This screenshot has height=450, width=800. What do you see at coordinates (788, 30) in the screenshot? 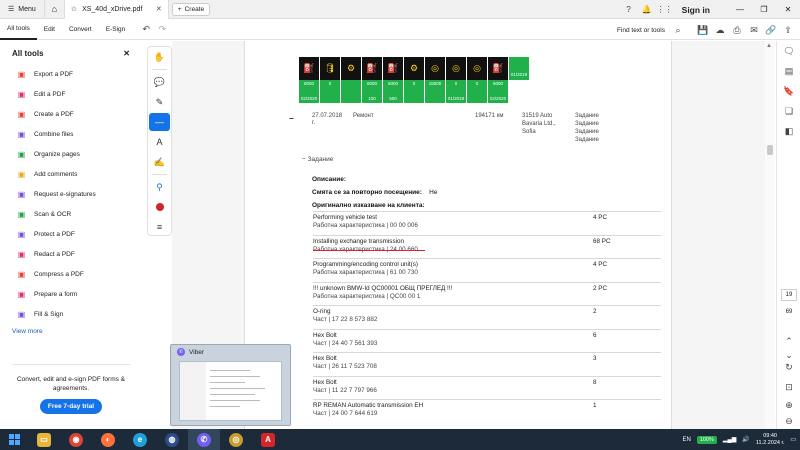
I see `share-icon: ⇪` at bounding box center [788, 30].